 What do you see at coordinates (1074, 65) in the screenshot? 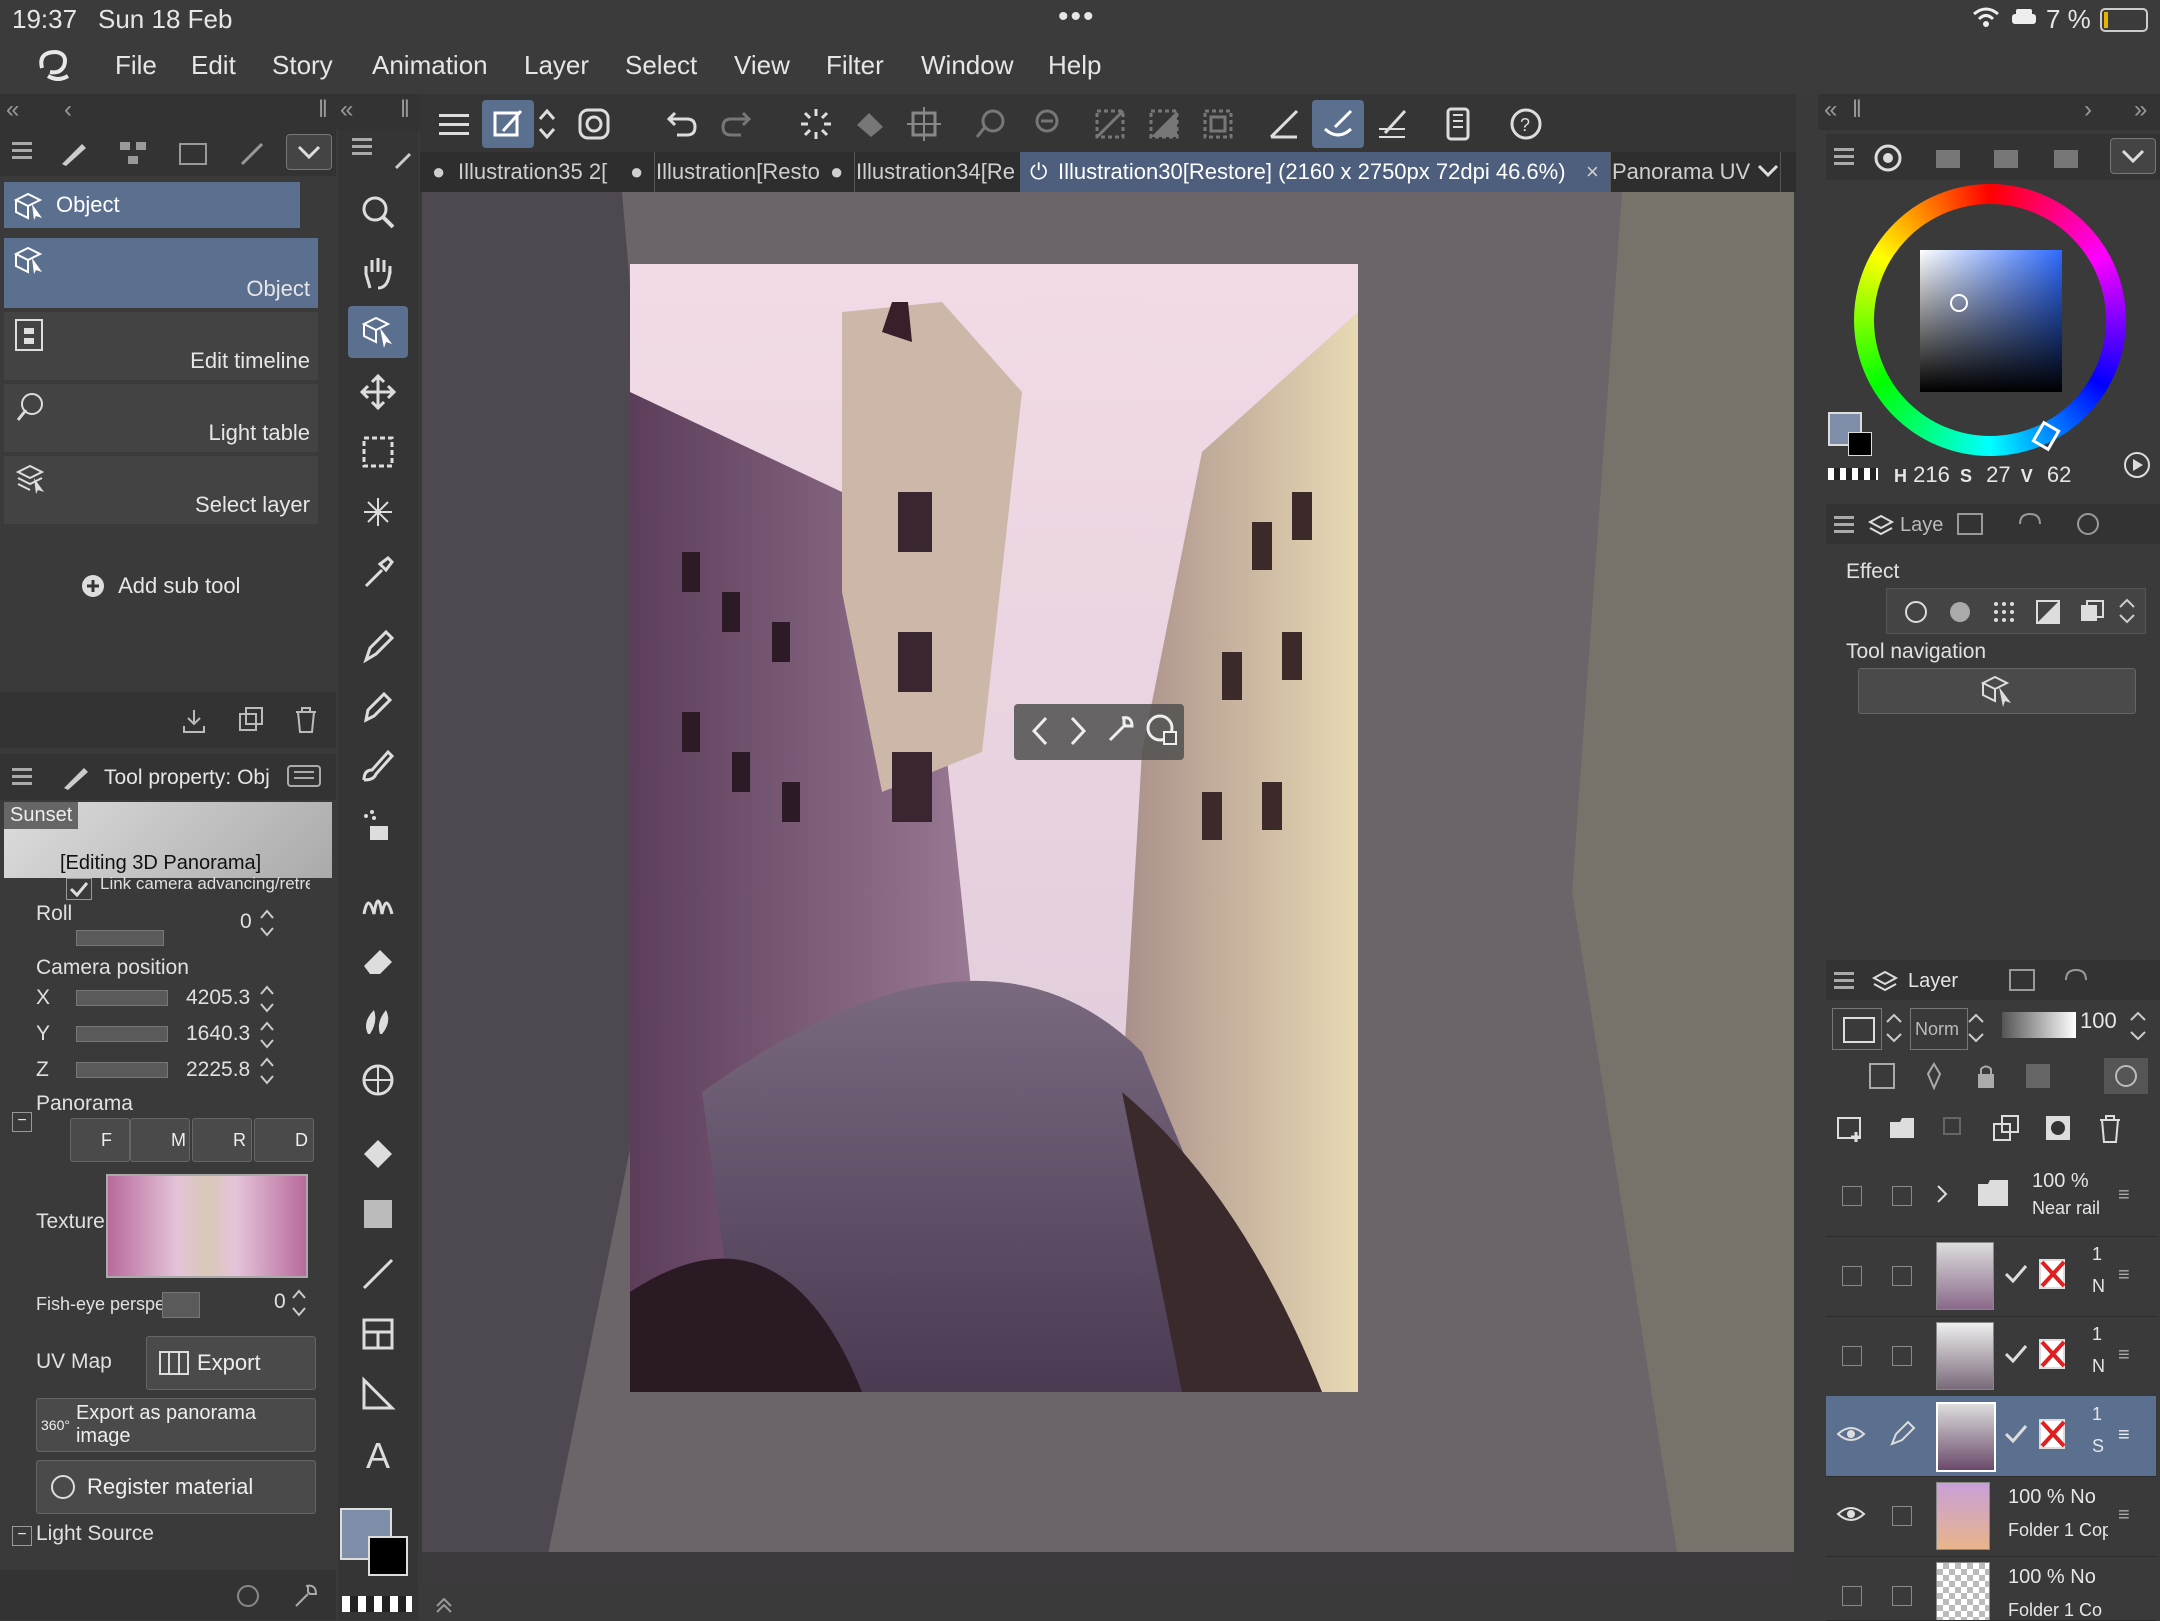
I see `menu-help: Help` at bounding box center [1074, 65].